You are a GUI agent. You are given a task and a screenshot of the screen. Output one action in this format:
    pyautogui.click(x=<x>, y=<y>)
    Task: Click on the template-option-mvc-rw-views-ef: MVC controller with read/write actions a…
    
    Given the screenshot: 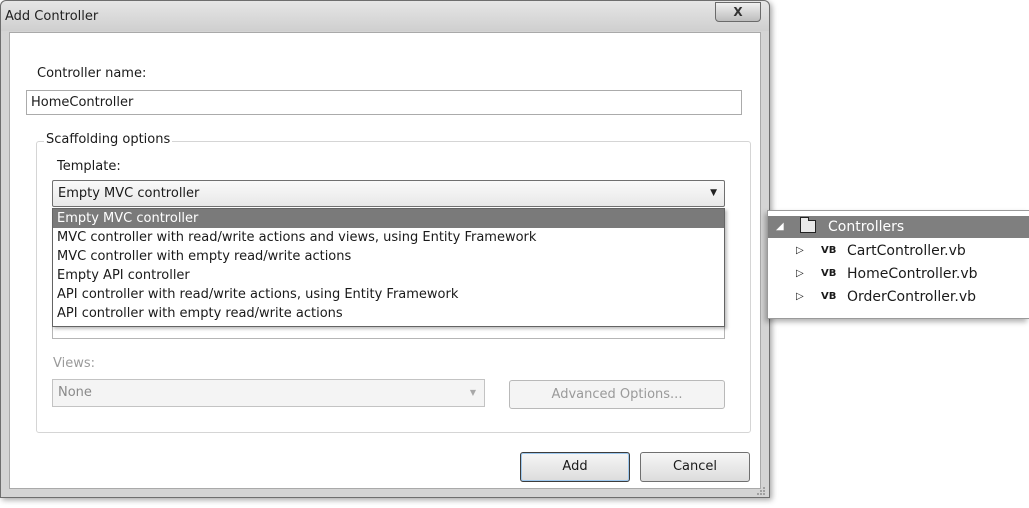 What is the action you would take?
    pyautogui.click(x=388, y=237)
    